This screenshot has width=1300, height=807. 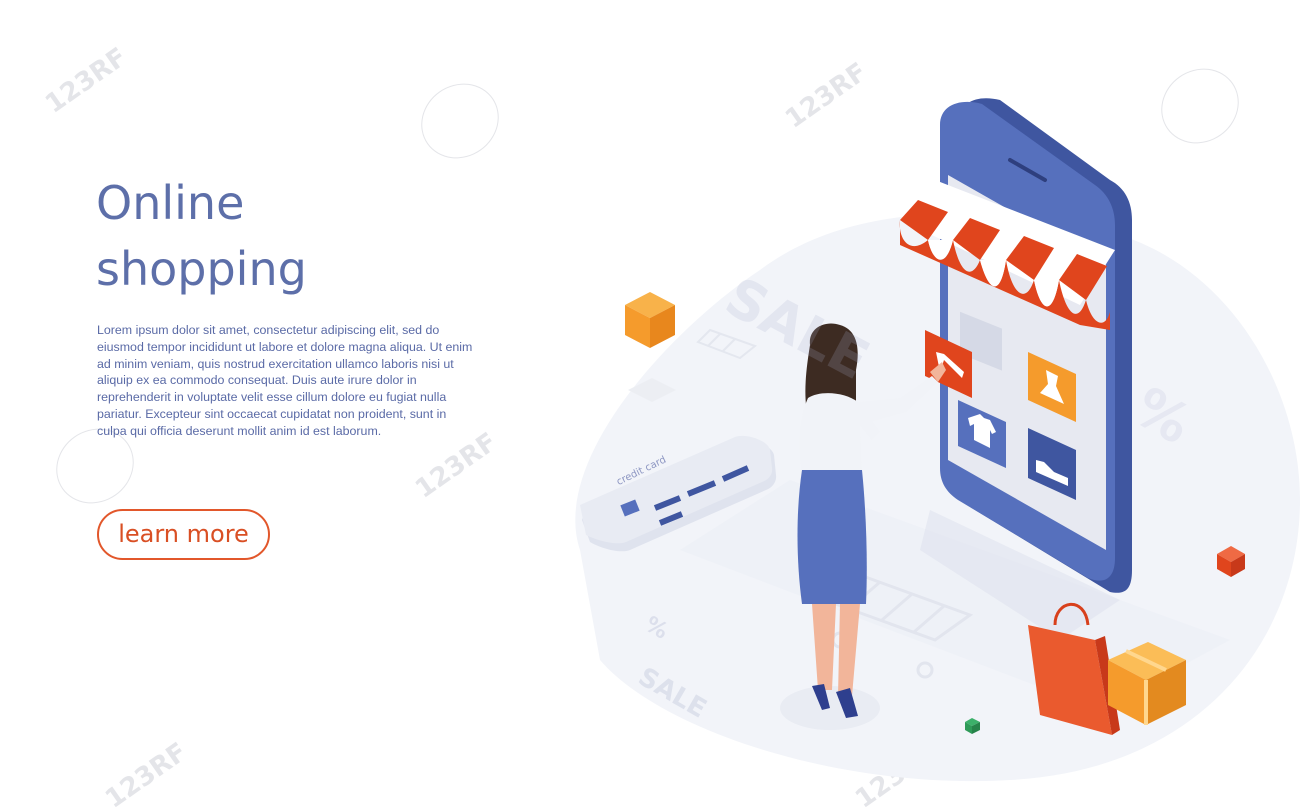 I want to click on watermark-ring, so click(x=460, y=121).